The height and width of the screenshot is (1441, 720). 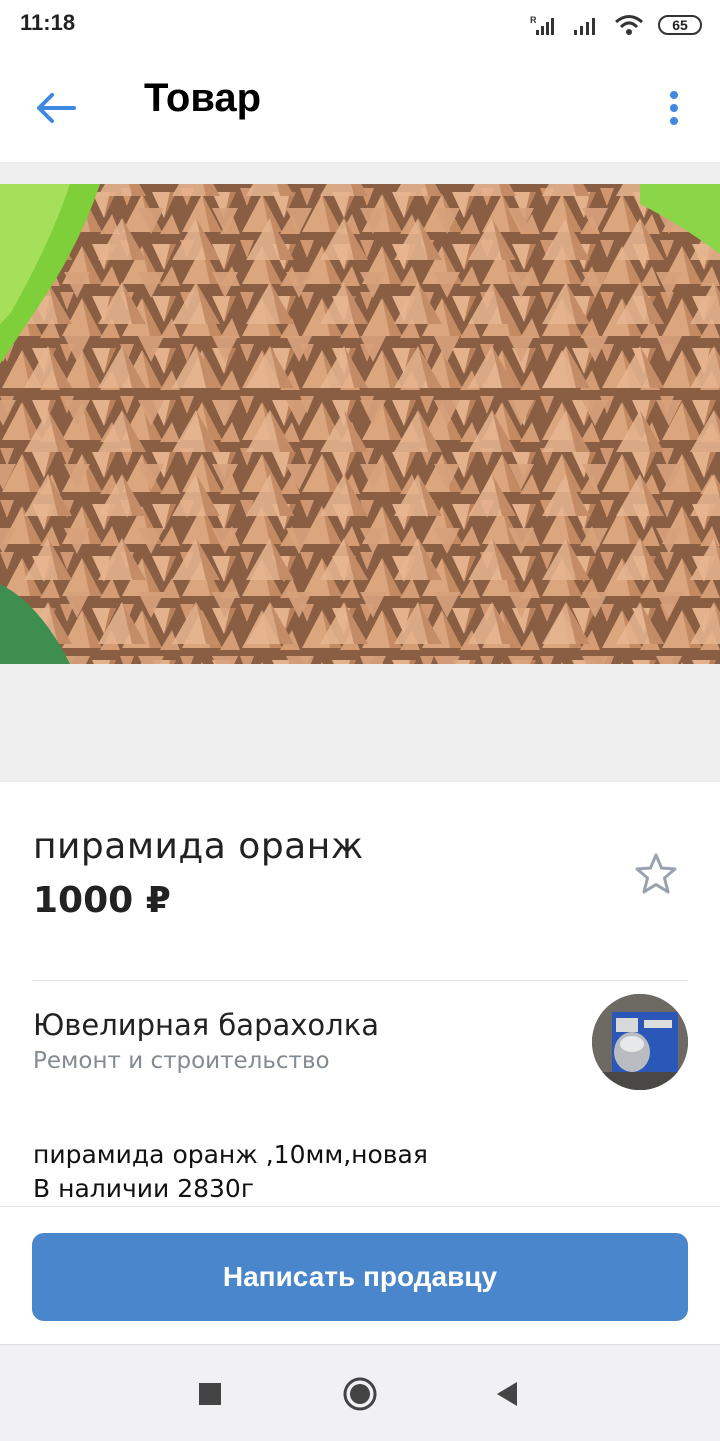 I want to click on arrow-left-icon, so click(x=56, y=108).